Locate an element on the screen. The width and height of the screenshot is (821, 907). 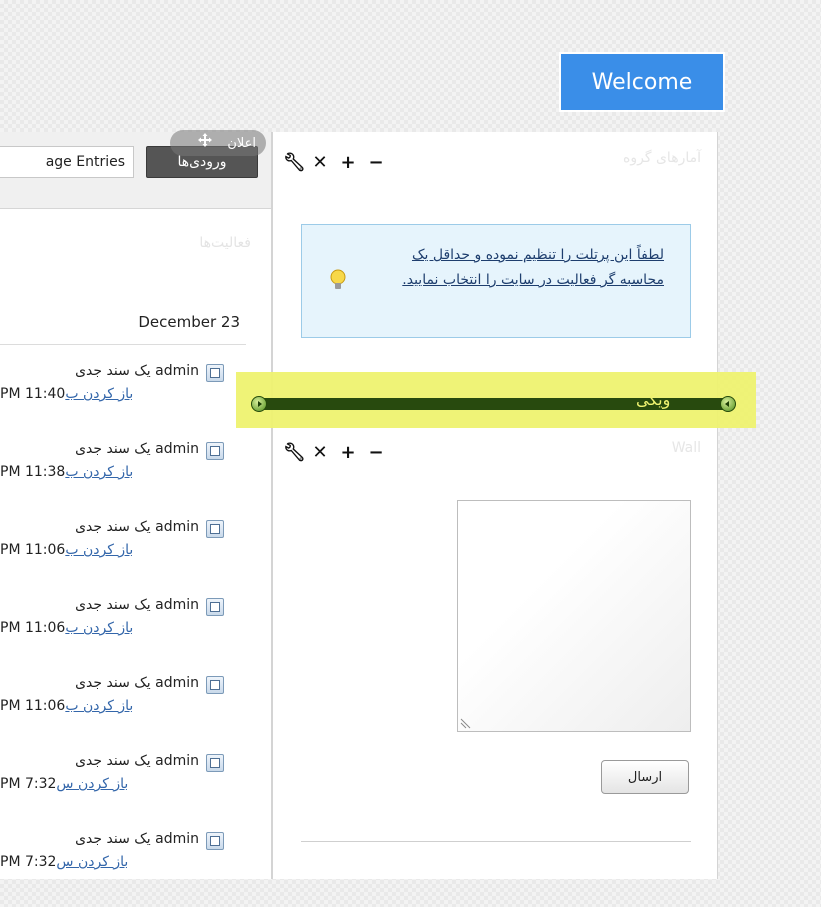
activity-item: یک سند جدی admin PM 11:40باز کردن ب is located at coordinates (135, 400).